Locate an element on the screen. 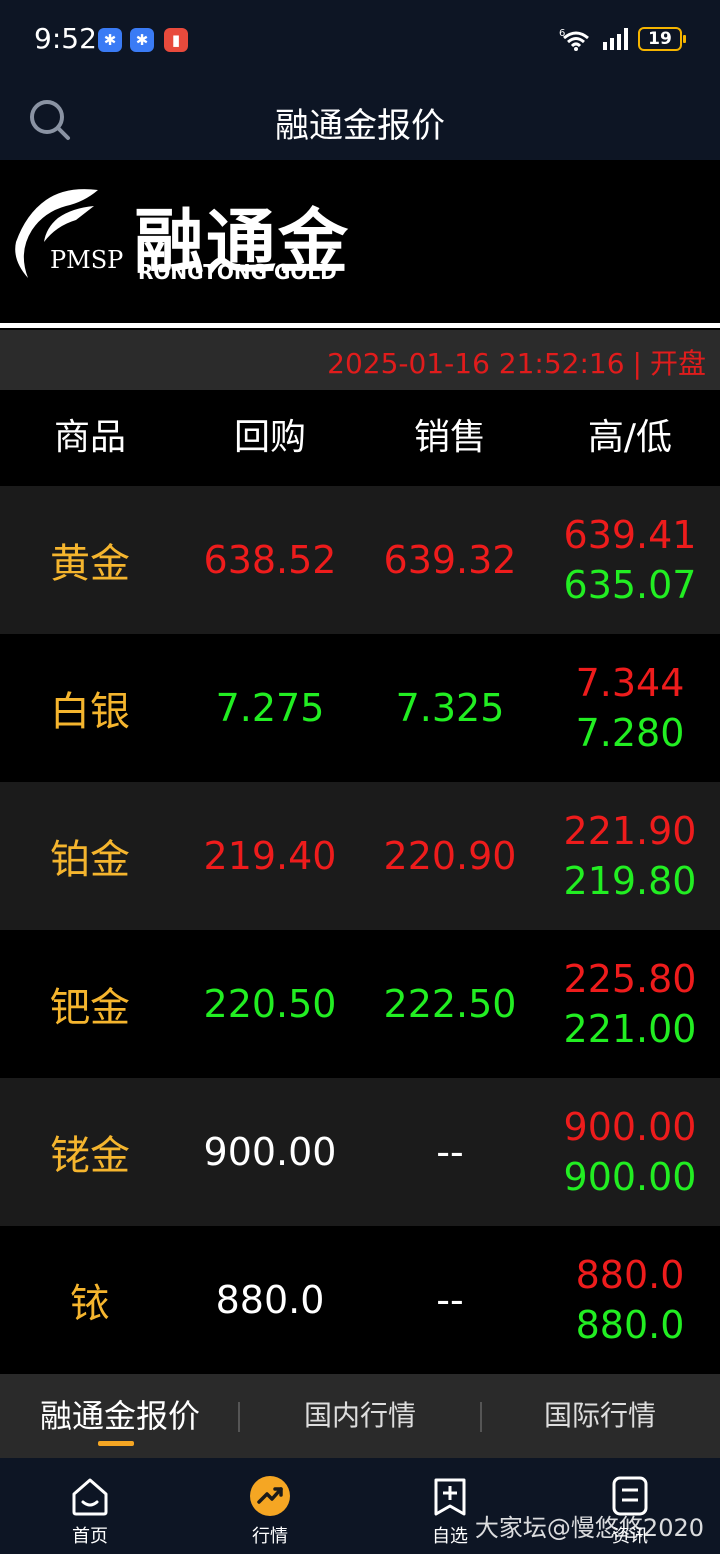 Image resolution: width=720 pixels, height=1554 pixels. product-name: 铑金 is located at coordinates (90, 1156).